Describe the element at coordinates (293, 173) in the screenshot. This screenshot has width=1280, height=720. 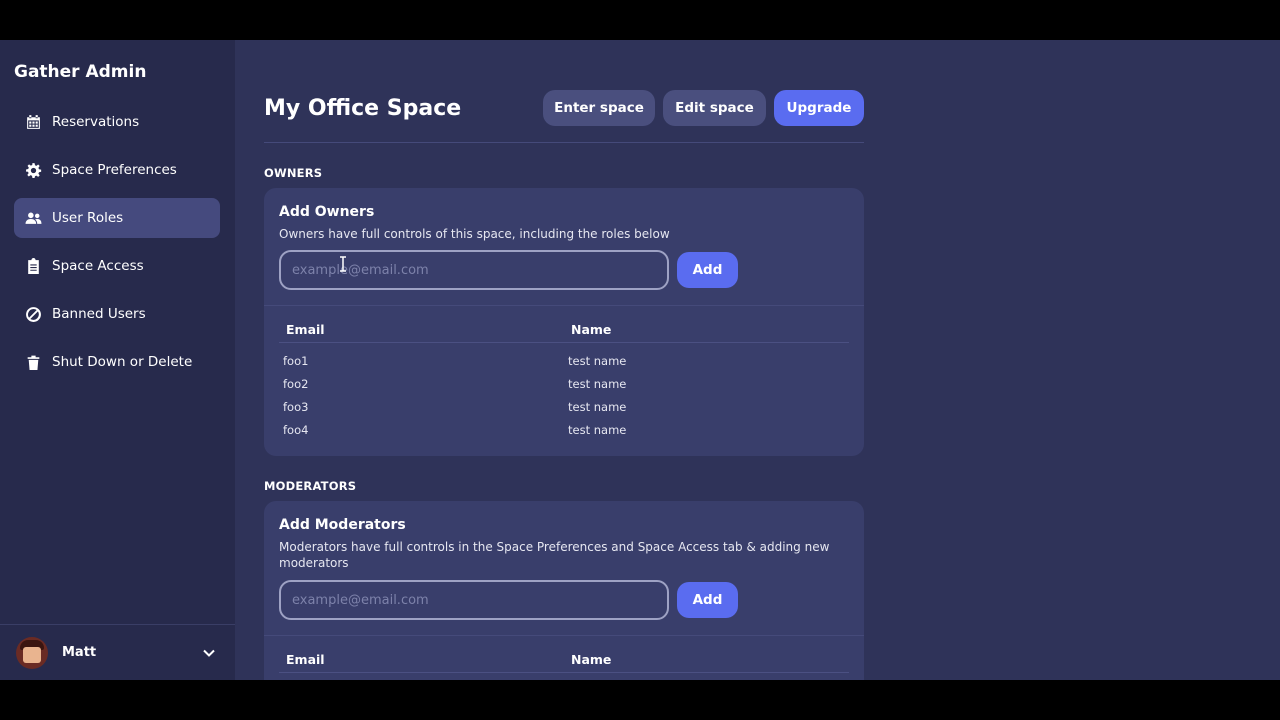
I see `owners-section-label: OWNERS` at that location.